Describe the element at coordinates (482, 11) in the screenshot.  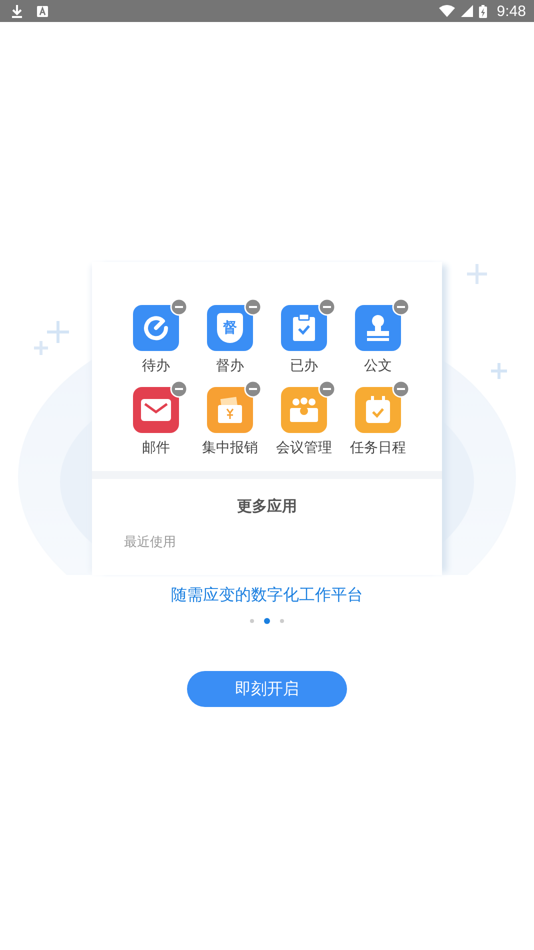
I see `battery-icon` at that location.